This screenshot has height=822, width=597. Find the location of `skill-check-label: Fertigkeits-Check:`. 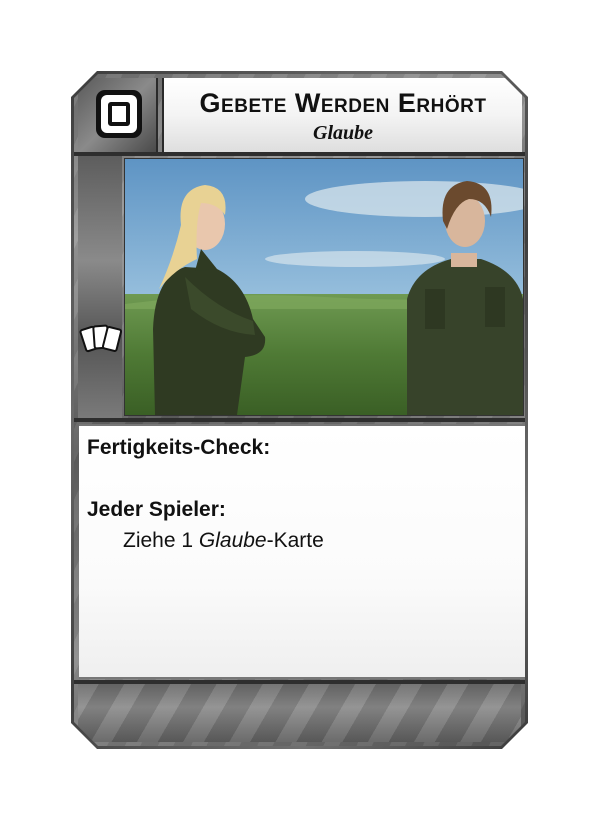

skill-check-label: Fertigkeits-Check: is located at coordinates (179, 447).